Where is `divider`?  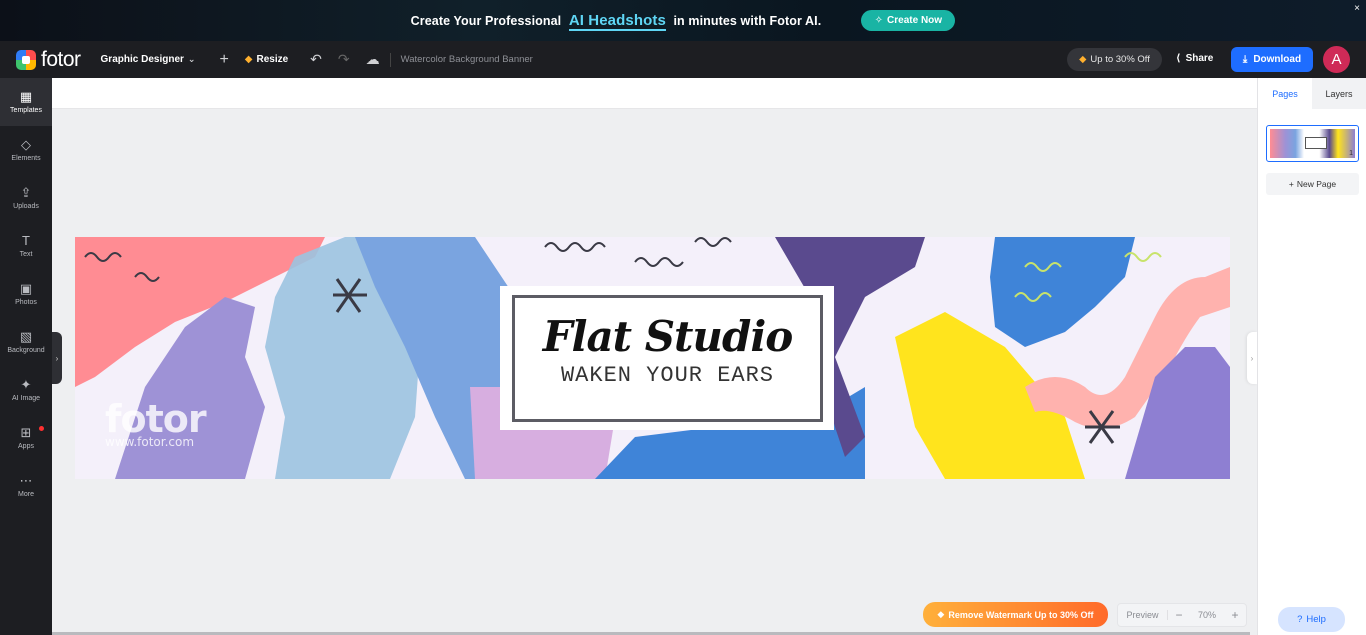
divider is located at coordinates (390, 59).